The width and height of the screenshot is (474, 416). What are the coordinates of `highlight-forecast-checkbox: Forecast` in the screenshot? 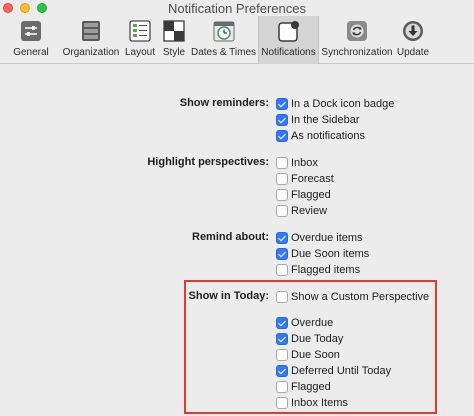 It's located at (305, 179).